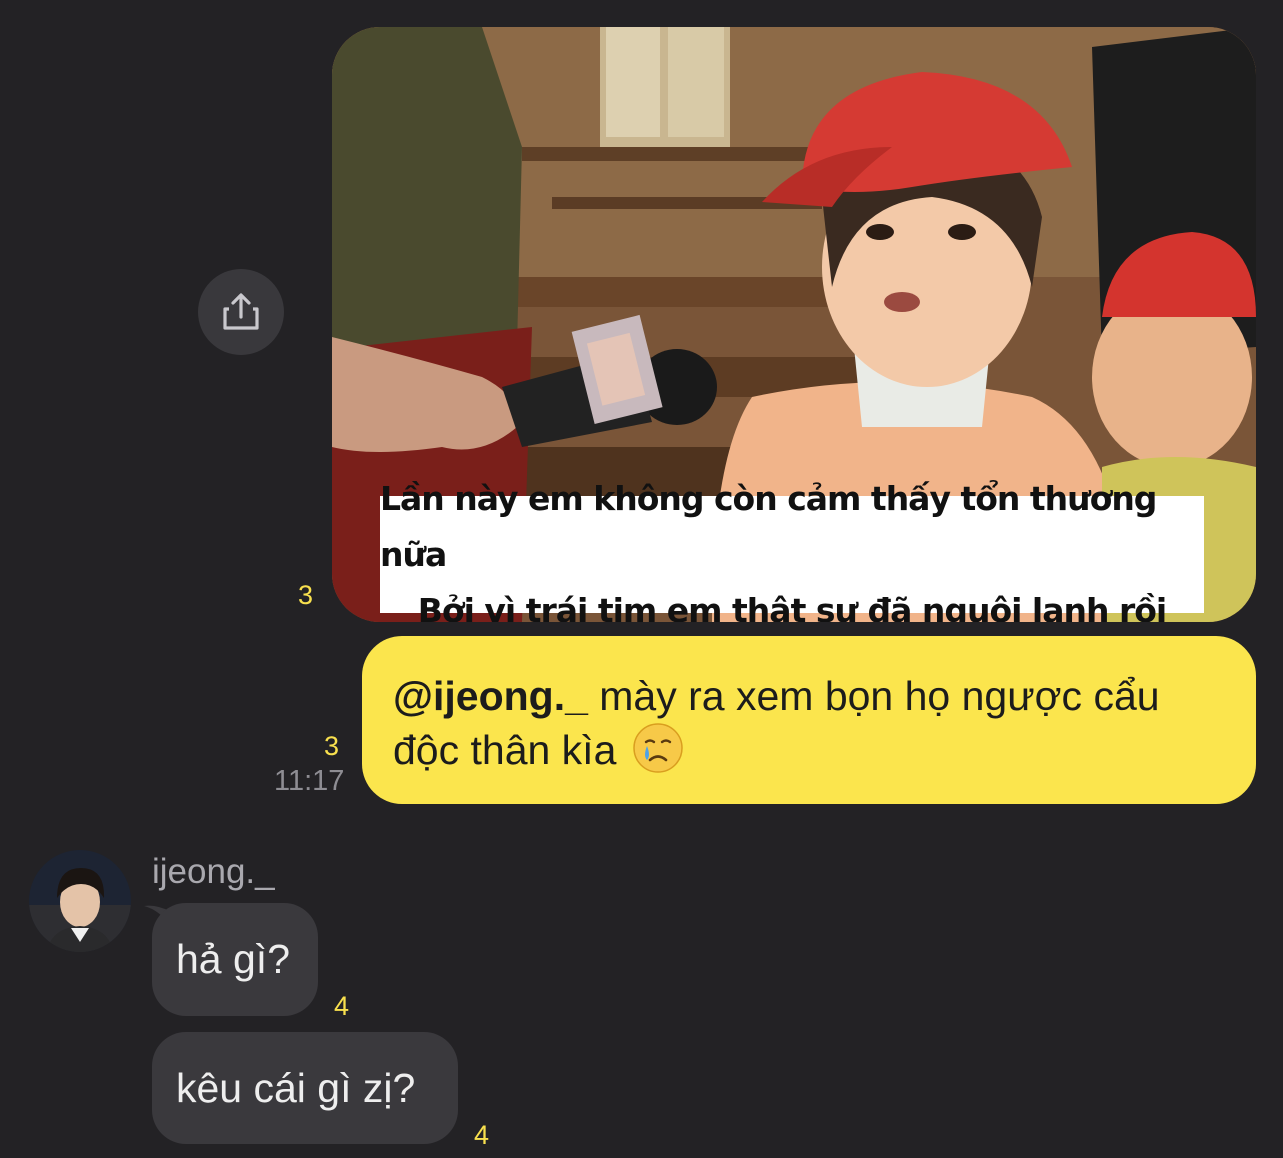 The height and width of the screenshot is (1158, 1283). I want to click on crying-face-emoji, so click(658, 748).